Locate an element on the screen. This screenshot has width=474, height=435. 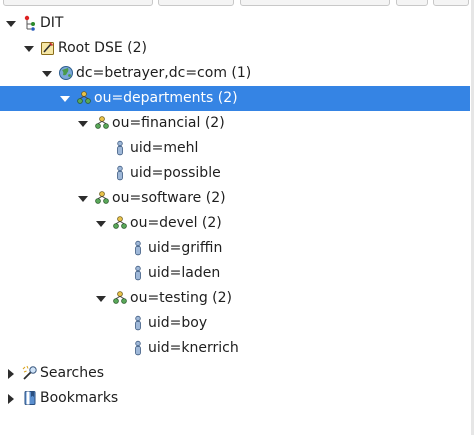
tree-node-uid-mehl: uid=mehl is located at coordinates (235, 148).